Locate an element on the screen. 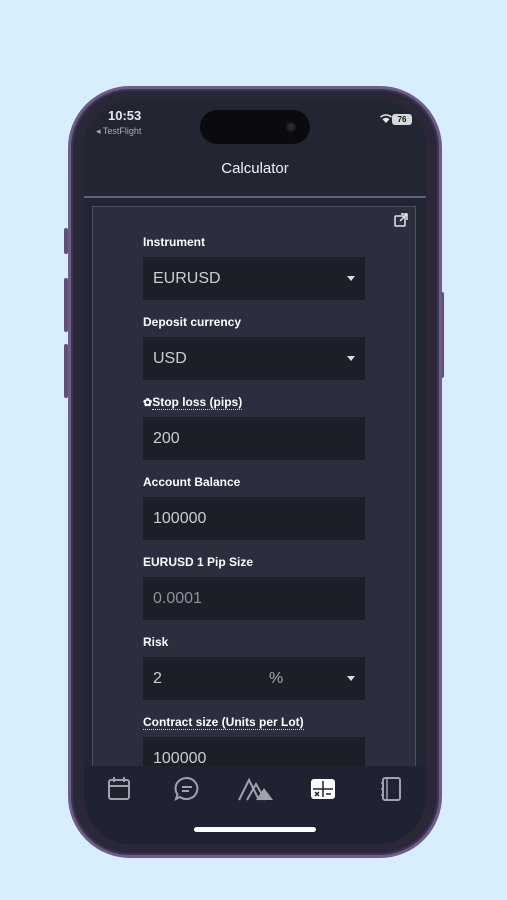 This screenshot has width=507, height=900. instrument-select: EURUSD is located at coordinates (254, 278).